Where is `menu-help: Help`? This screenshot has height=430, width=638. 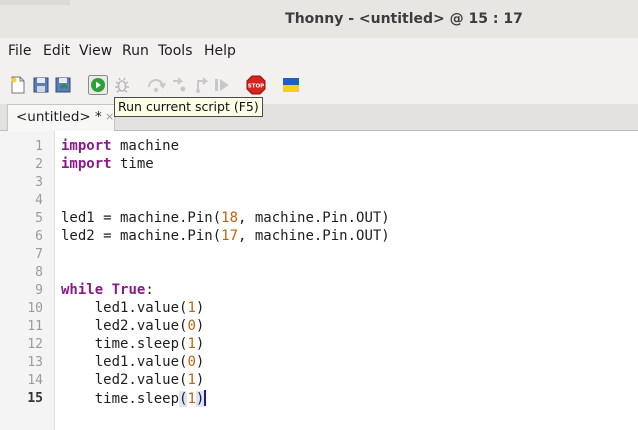
menu-help: Help is located at coordinates (220, 51).